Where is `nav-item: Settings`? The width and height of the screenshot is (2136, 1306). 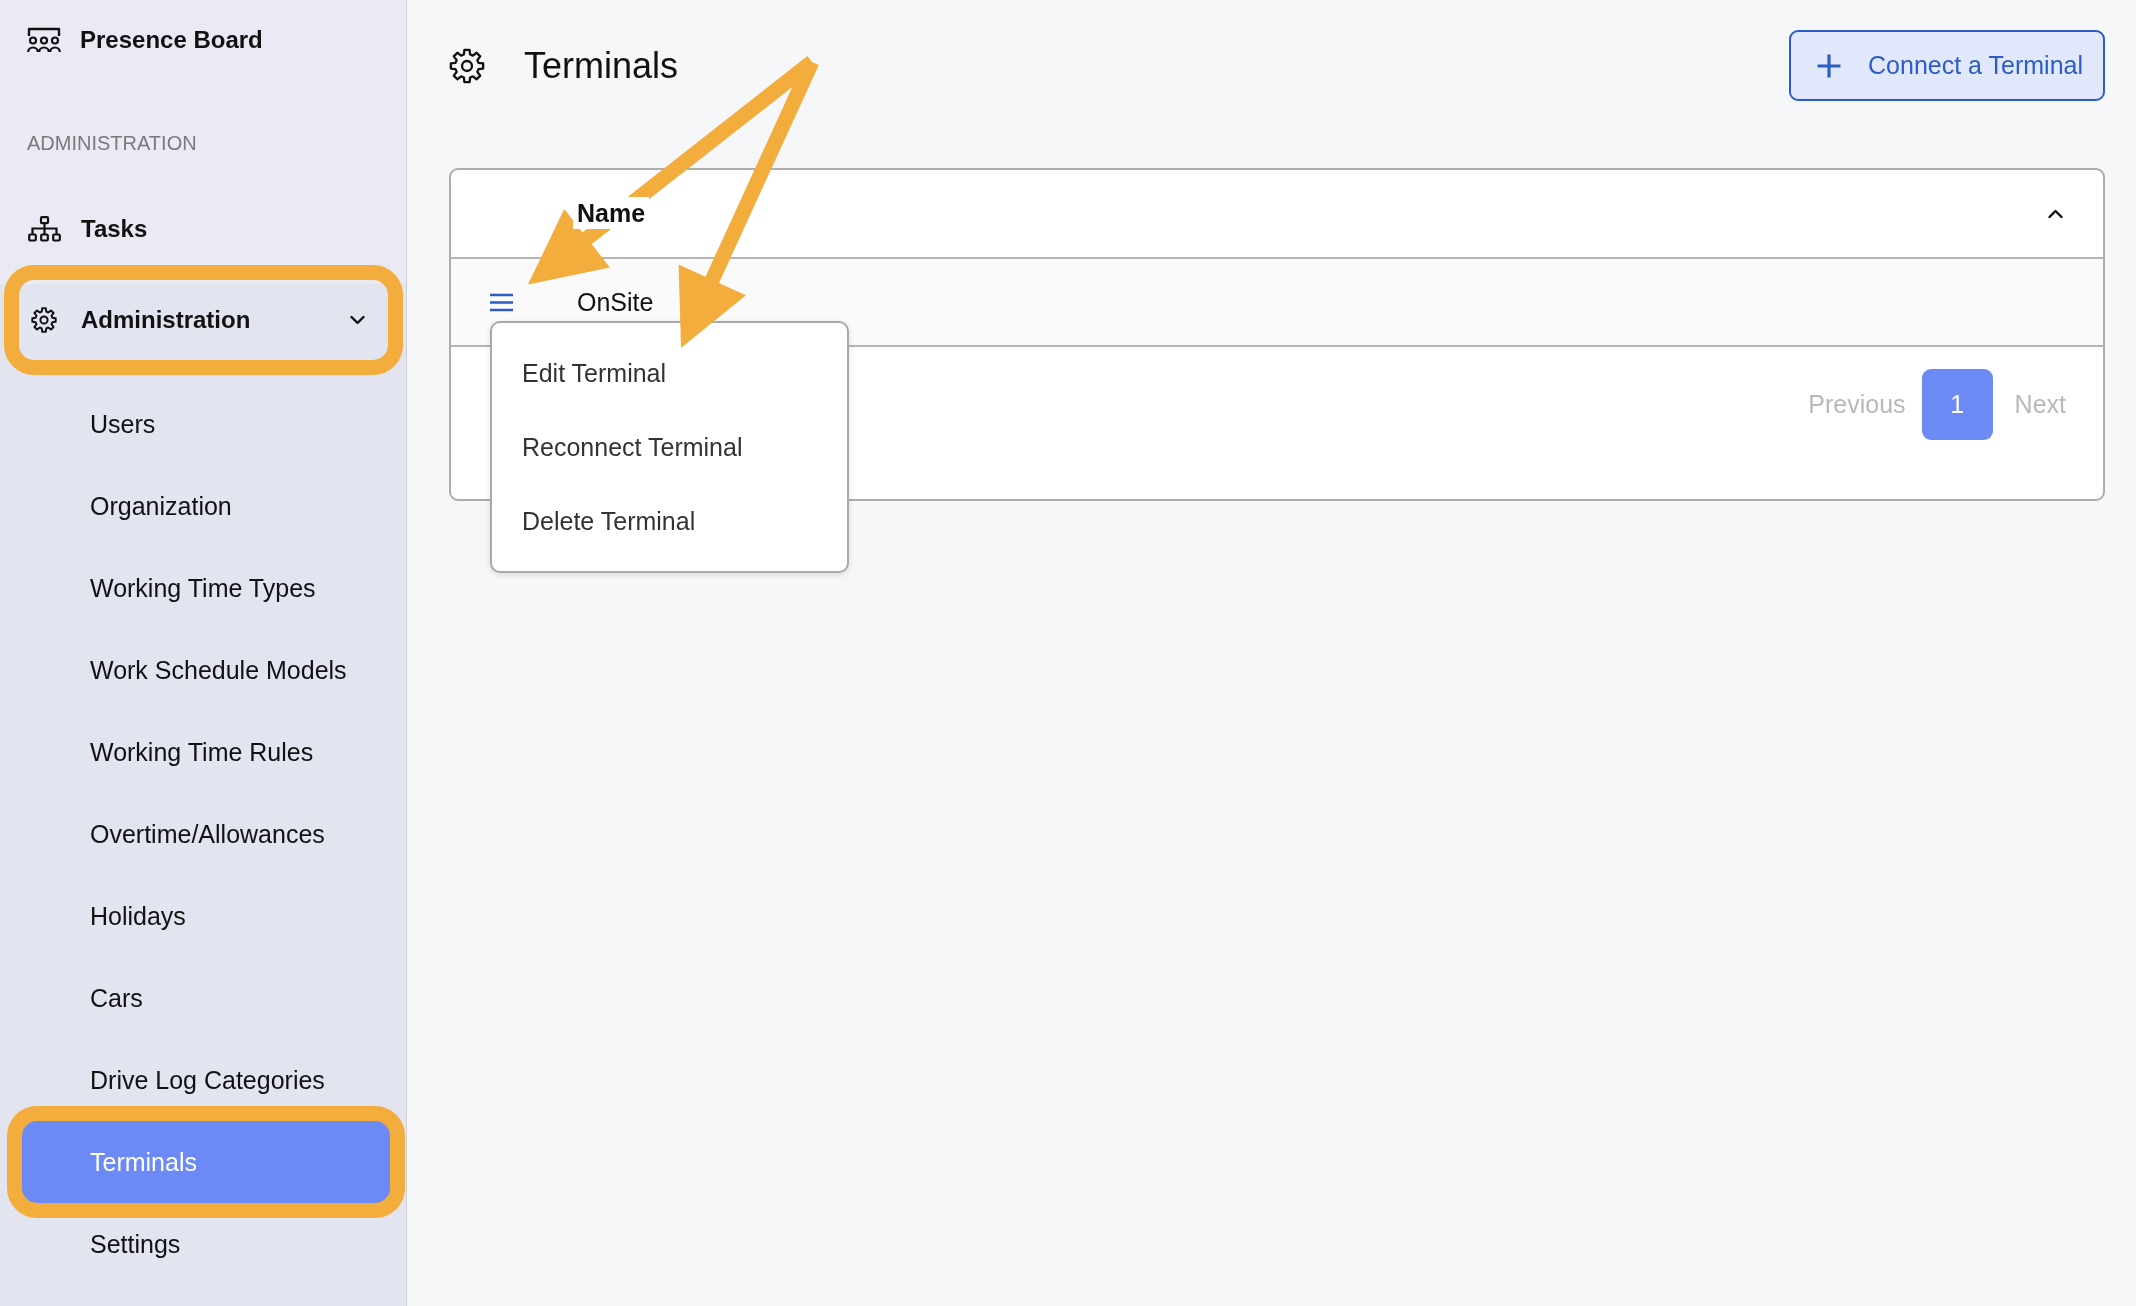
nav-item: Settings is located at coordinates (203, 1244).